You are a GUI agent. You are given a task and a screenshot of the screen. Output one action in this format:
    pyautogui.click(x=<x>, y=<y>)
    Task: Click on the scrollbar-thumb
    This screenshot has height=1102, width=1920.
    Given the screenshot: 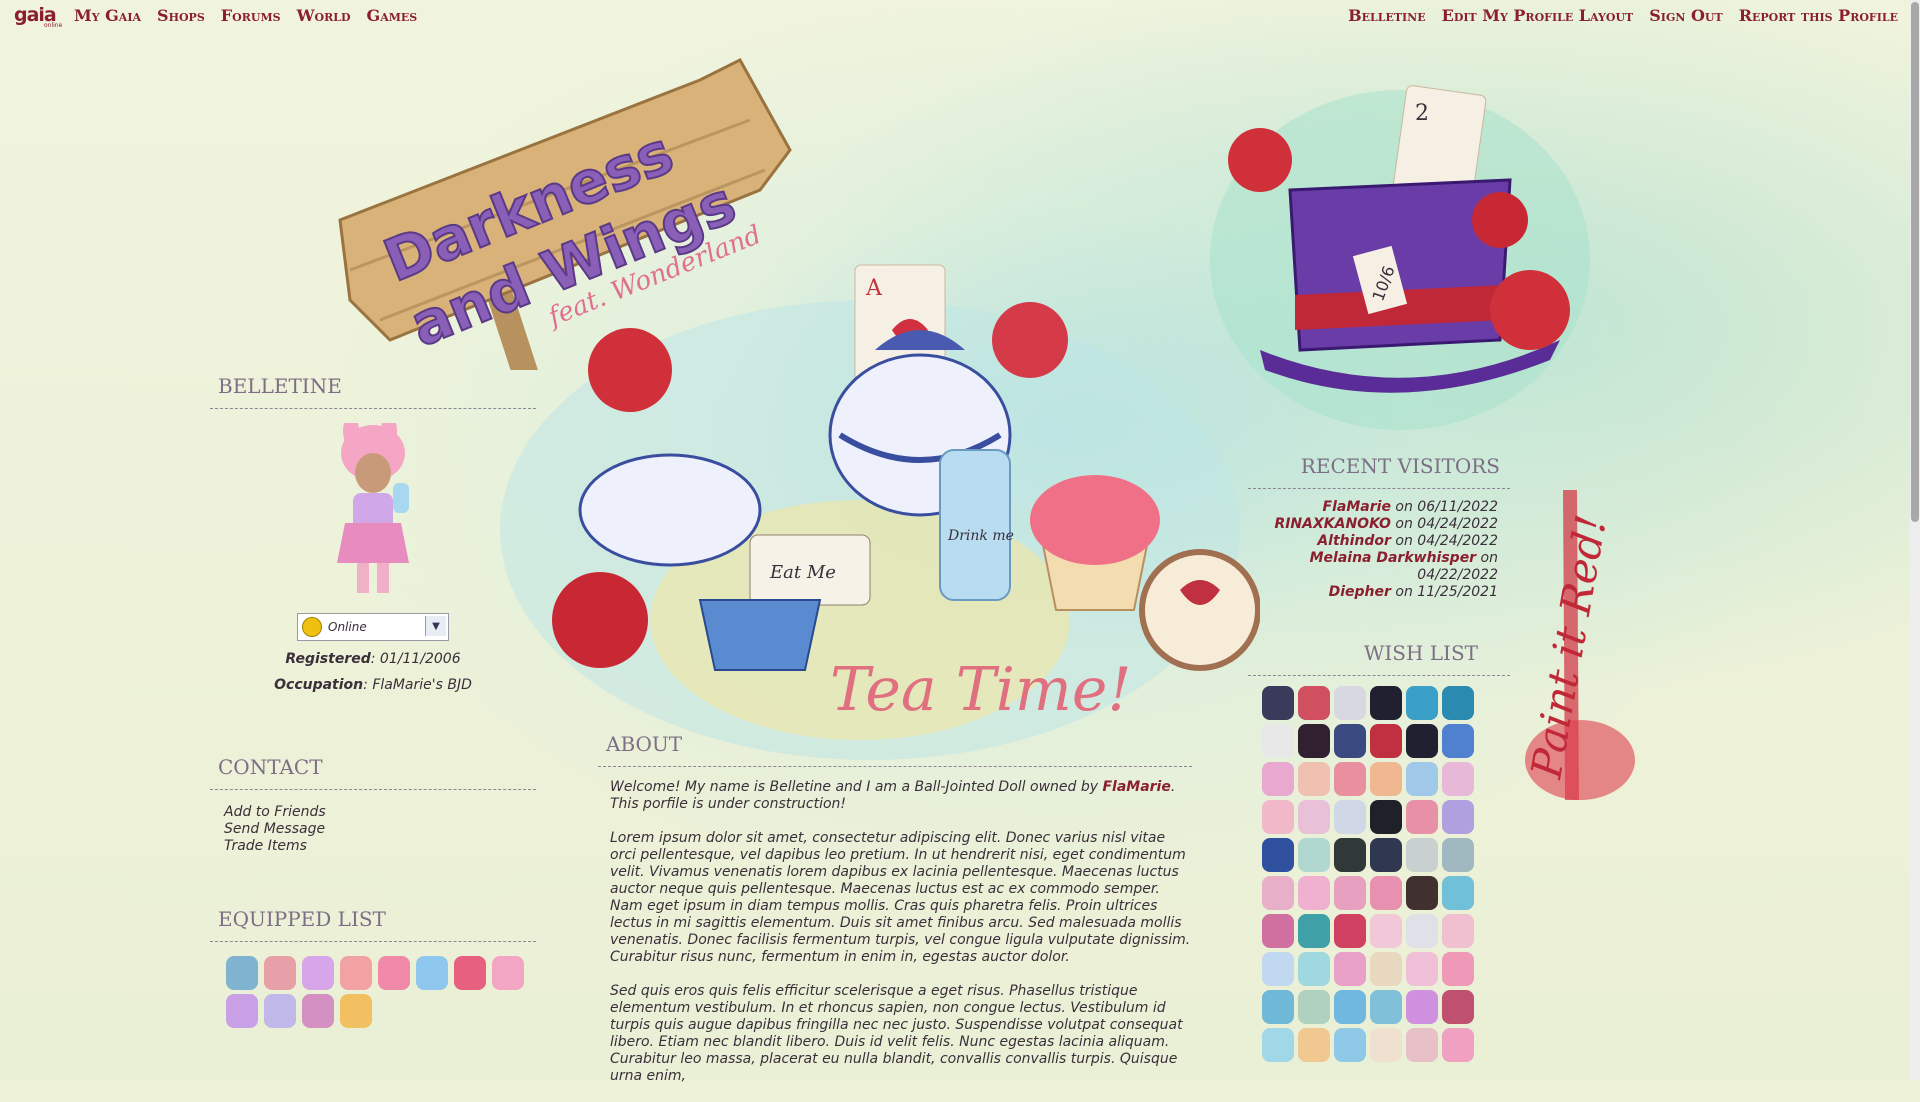 What is the action you would take?
    pyautogui.click(x=1915, y=262)
    